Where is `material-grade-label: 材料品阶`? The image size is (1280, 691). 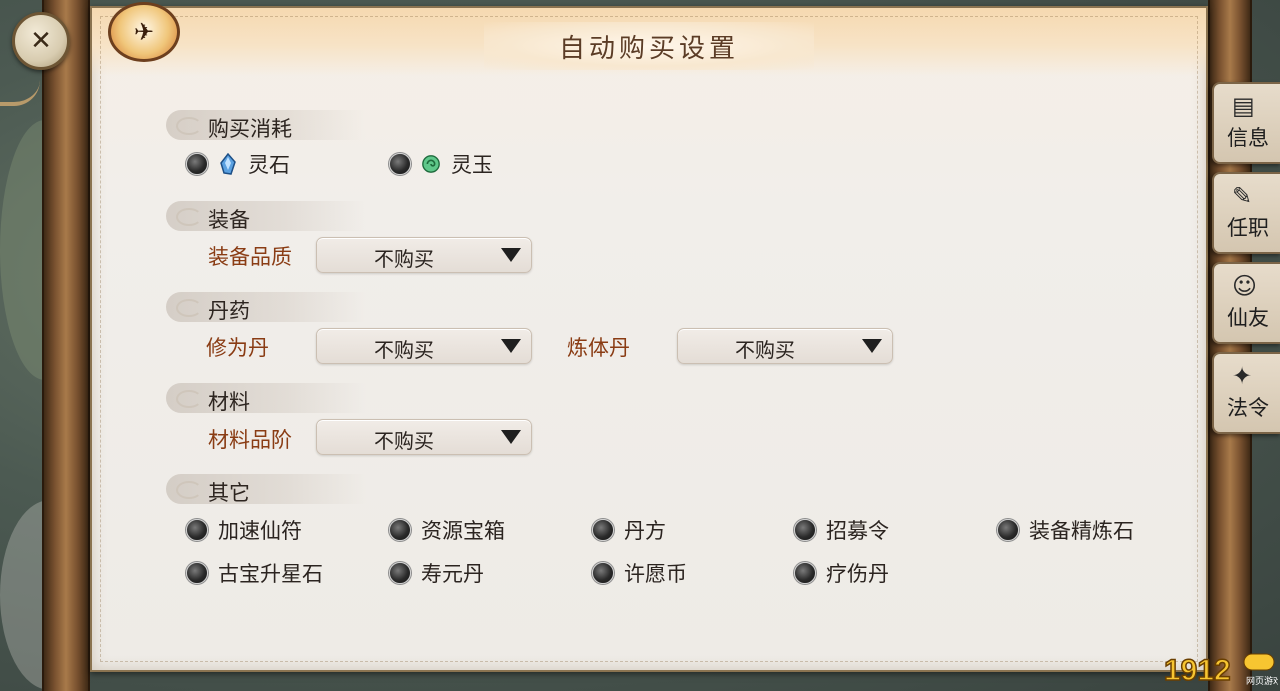 material-grade-label: 材料品阶 is located at coordinates (250, 440).